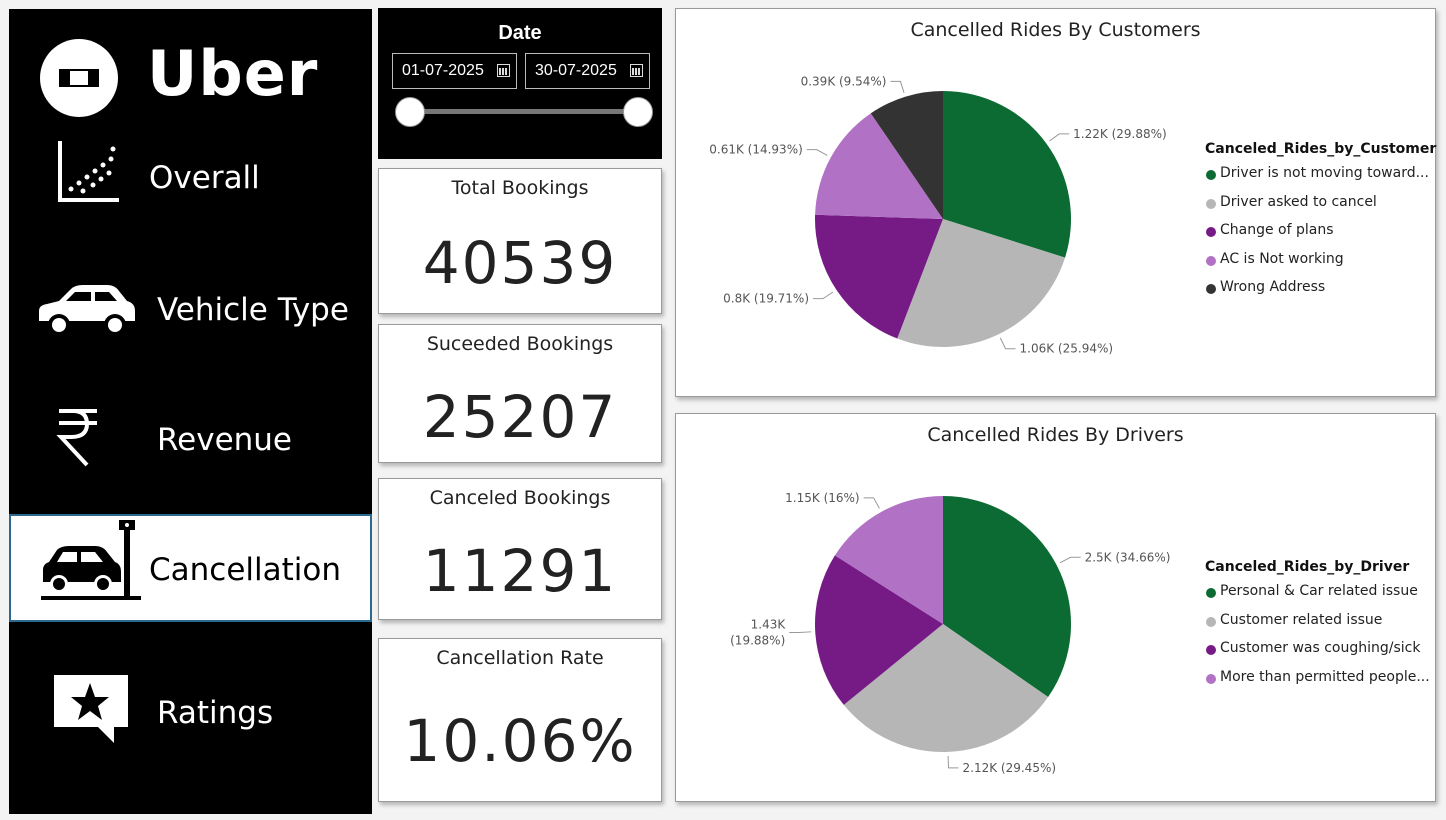 This screenshot has width=1446, height=820. I want to click on nav-item-cancellation: Cancellation, so click(190, 568).